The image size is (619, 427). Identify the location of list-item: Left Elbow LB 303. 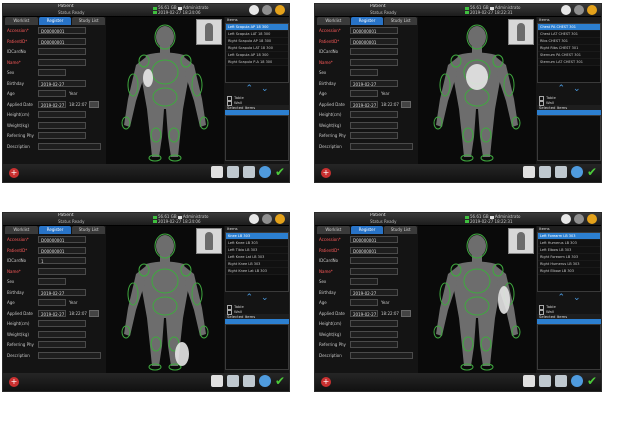
(569, 250).